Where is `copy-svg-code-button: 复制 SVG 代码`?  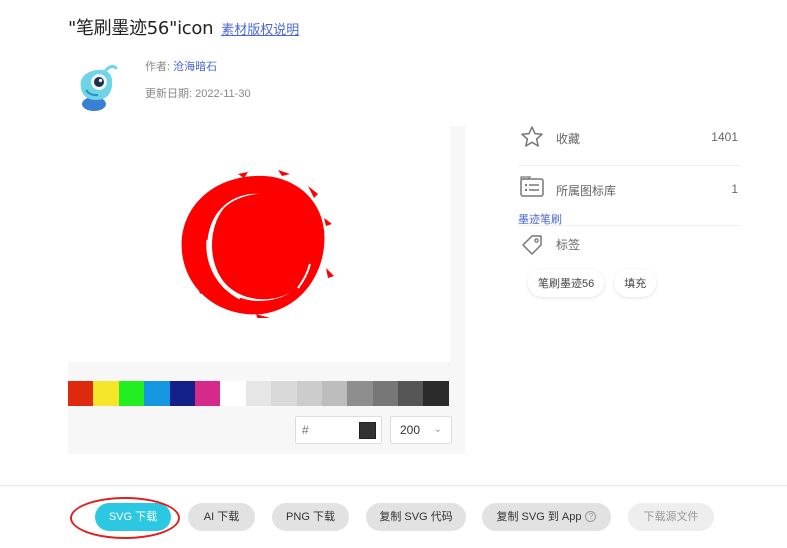 copy-svg-code-button: 复制 SVG 代码 is located at coordinates (416, 517).